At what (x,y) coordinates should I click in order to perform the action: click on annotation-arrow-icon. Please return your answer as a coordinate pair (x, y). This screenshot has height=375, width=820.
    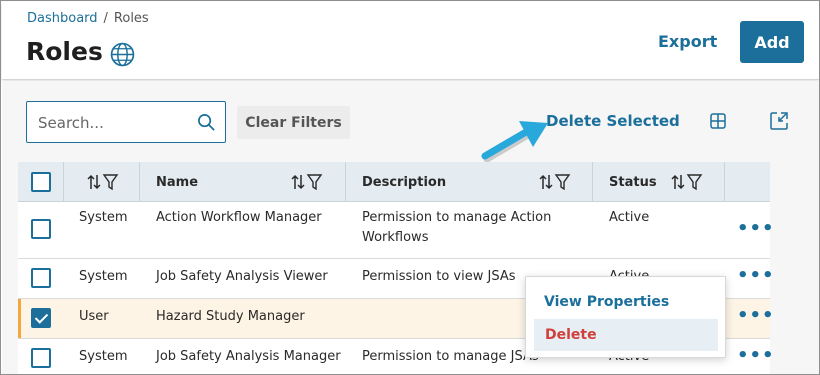
    Looking at the image, I should click on (514, 142).